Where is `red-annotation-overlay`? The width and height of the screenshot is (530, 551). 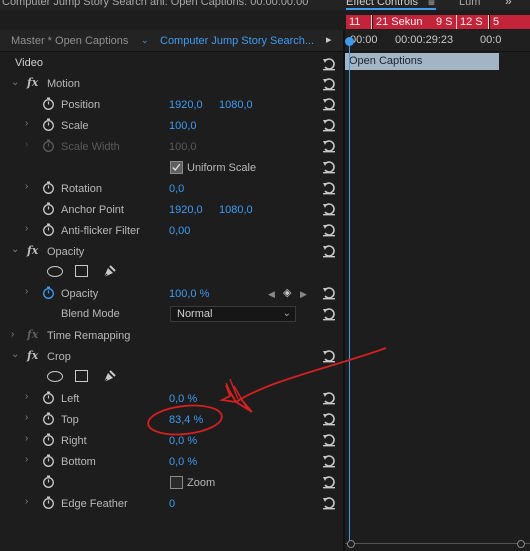
red-annotation-overlay is located at coordinates (267, 391).